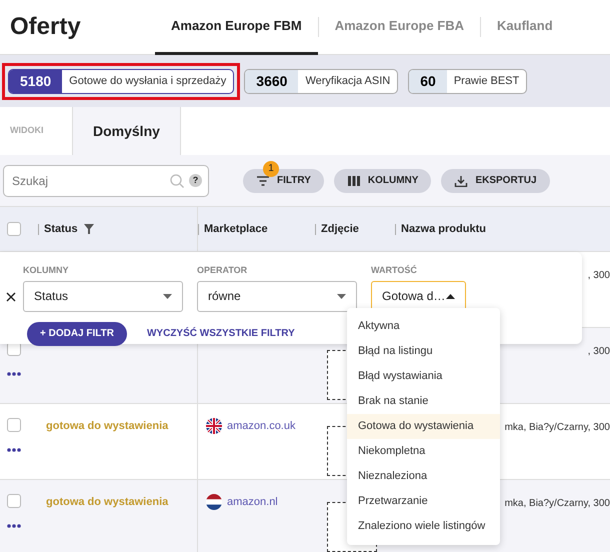 Image resolution: width=610 pixels, height=552 pixels. Describe the element at coordinates (236, 229) in the screenshot. I see `column-header: Marketplace` at that location.